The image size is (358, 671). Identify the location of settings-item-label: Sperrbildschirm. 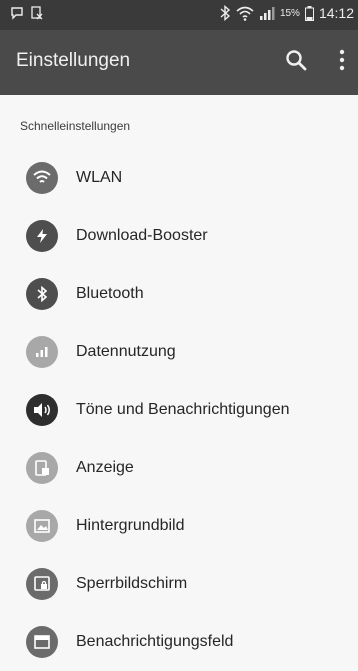
(132, 583).